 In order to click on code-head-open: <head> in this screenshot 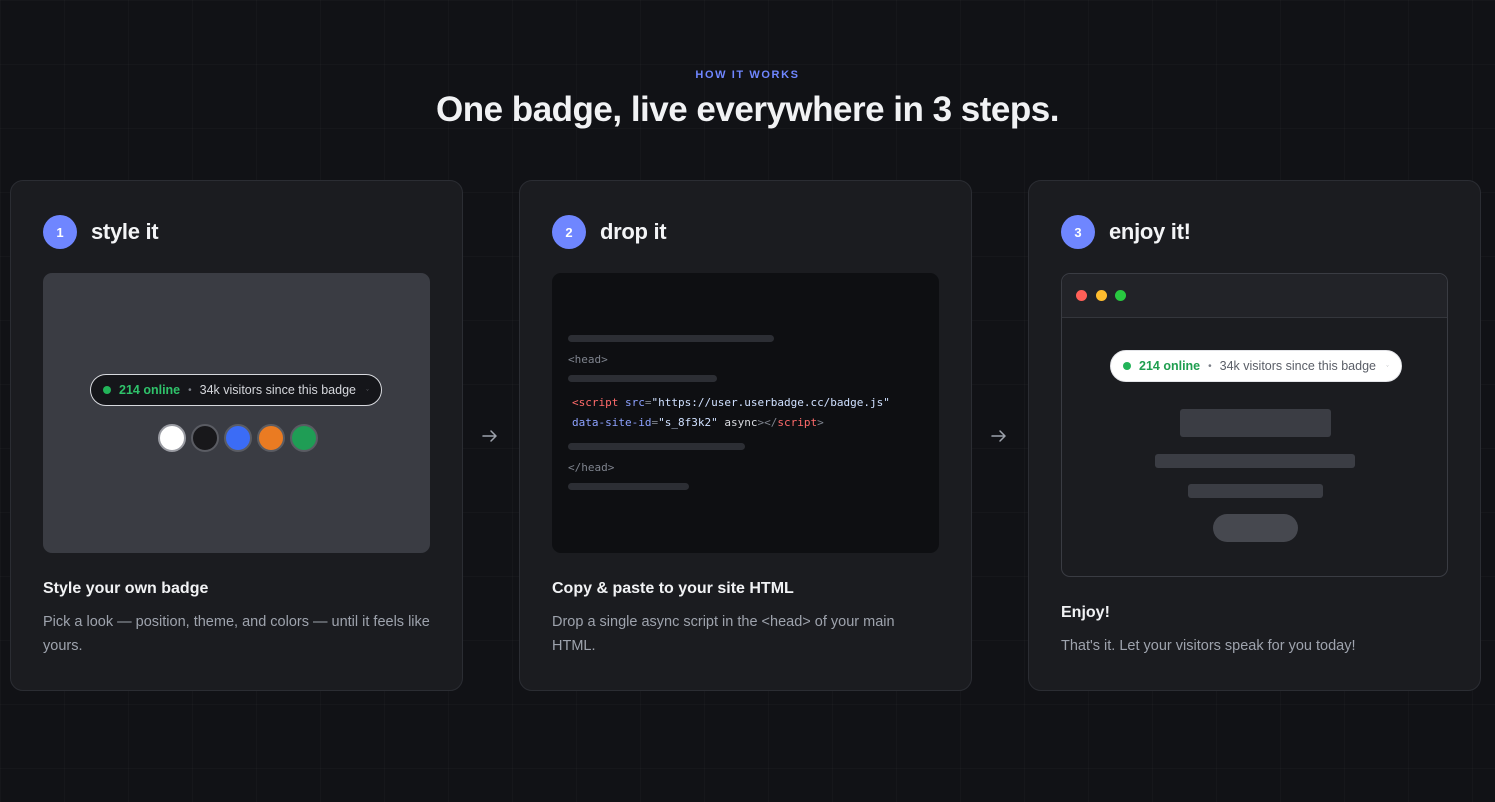, I will do `click(588, 359)`.